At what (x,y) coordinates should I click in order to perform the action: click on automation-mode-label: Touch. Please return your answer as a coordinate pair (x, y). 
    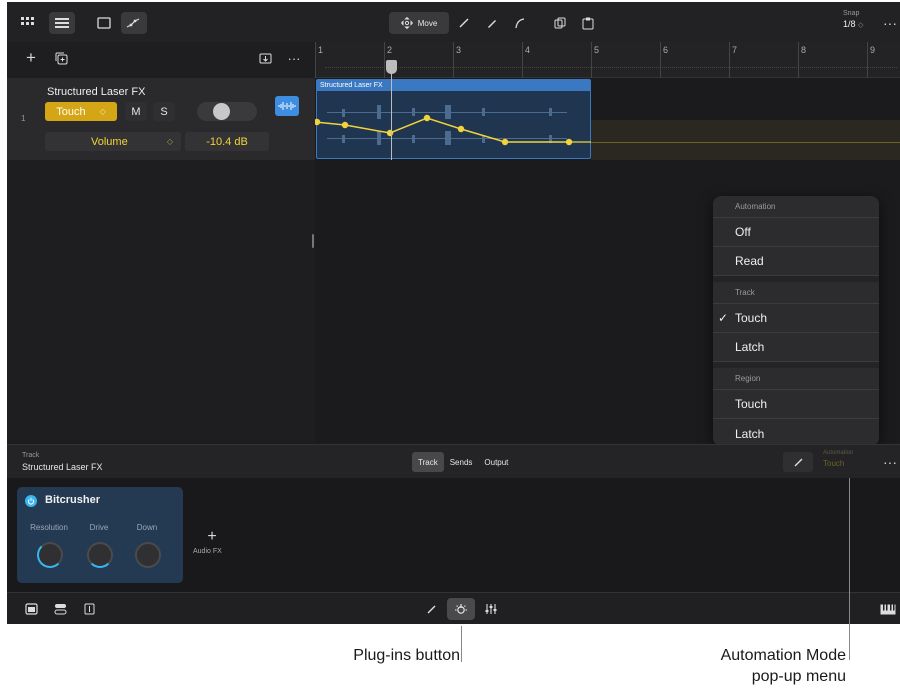
    Looking at the image, I should click on (71, 111).